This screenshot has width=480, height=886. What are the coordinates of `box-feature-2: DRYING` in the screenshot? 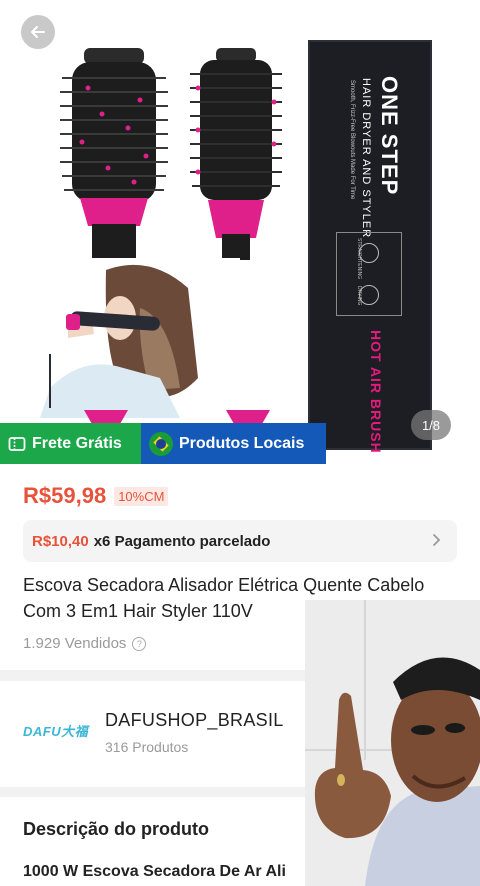 It's located at (359, 296).